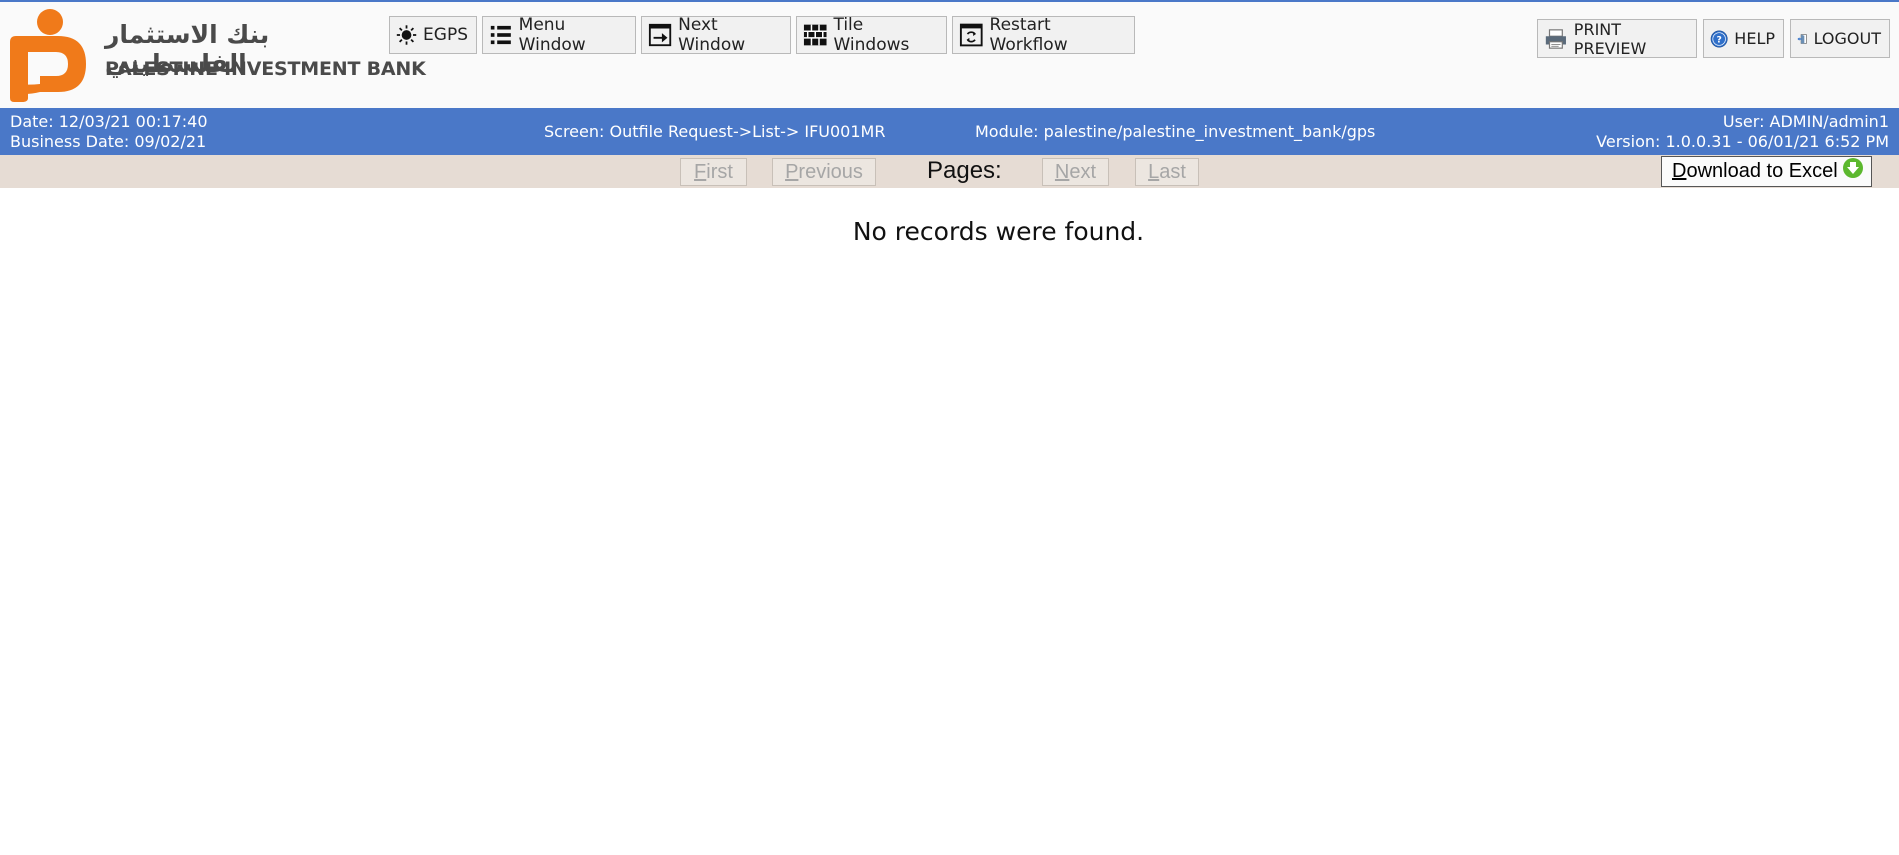 Image resolution: width=1899 pixels, height=855 pixels. Describe the element at coordinates (1028, 35) in the screenshot. I see `restart-workflow-label: Restart Workflow` at that location.